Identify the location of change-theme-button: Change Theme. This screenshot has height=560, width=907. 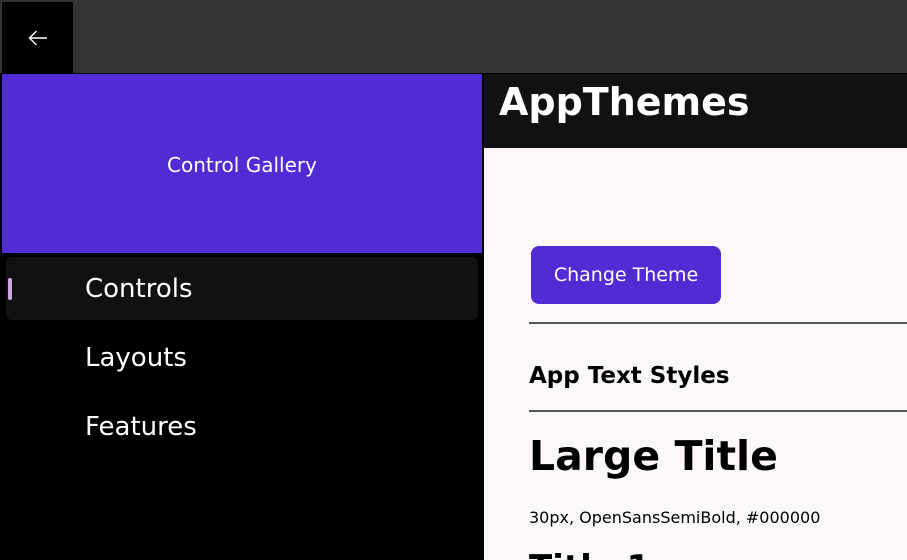
(626, 275).